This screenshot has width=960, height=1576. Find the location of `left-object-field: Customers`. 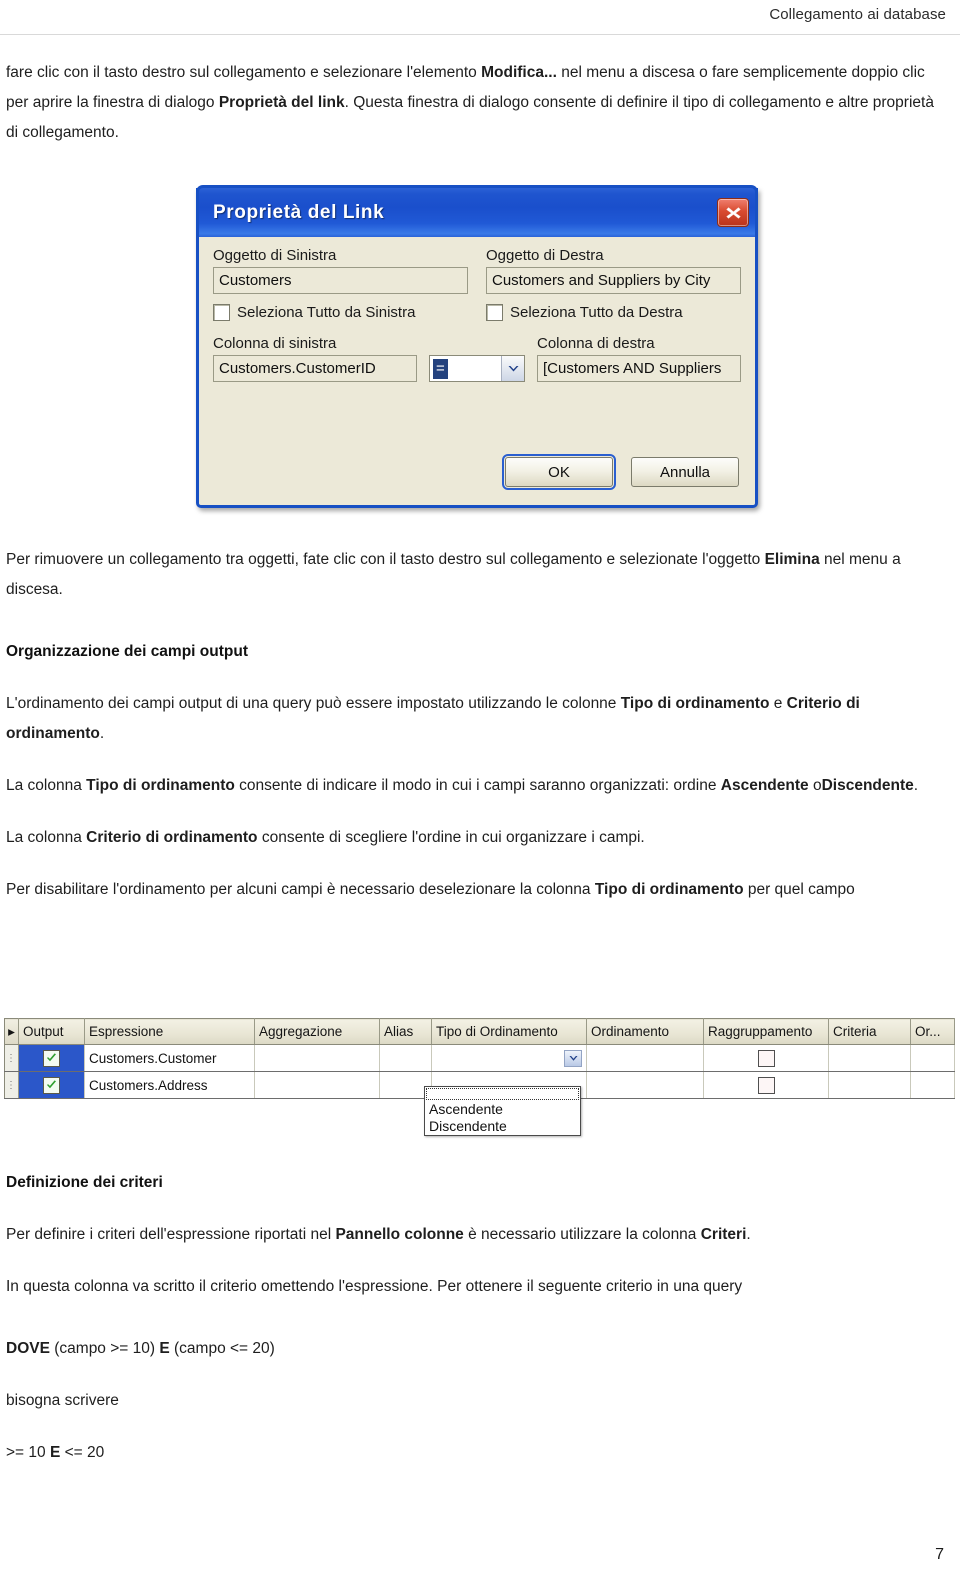

left-object-field: Customers is located at coordinates (340, 280).